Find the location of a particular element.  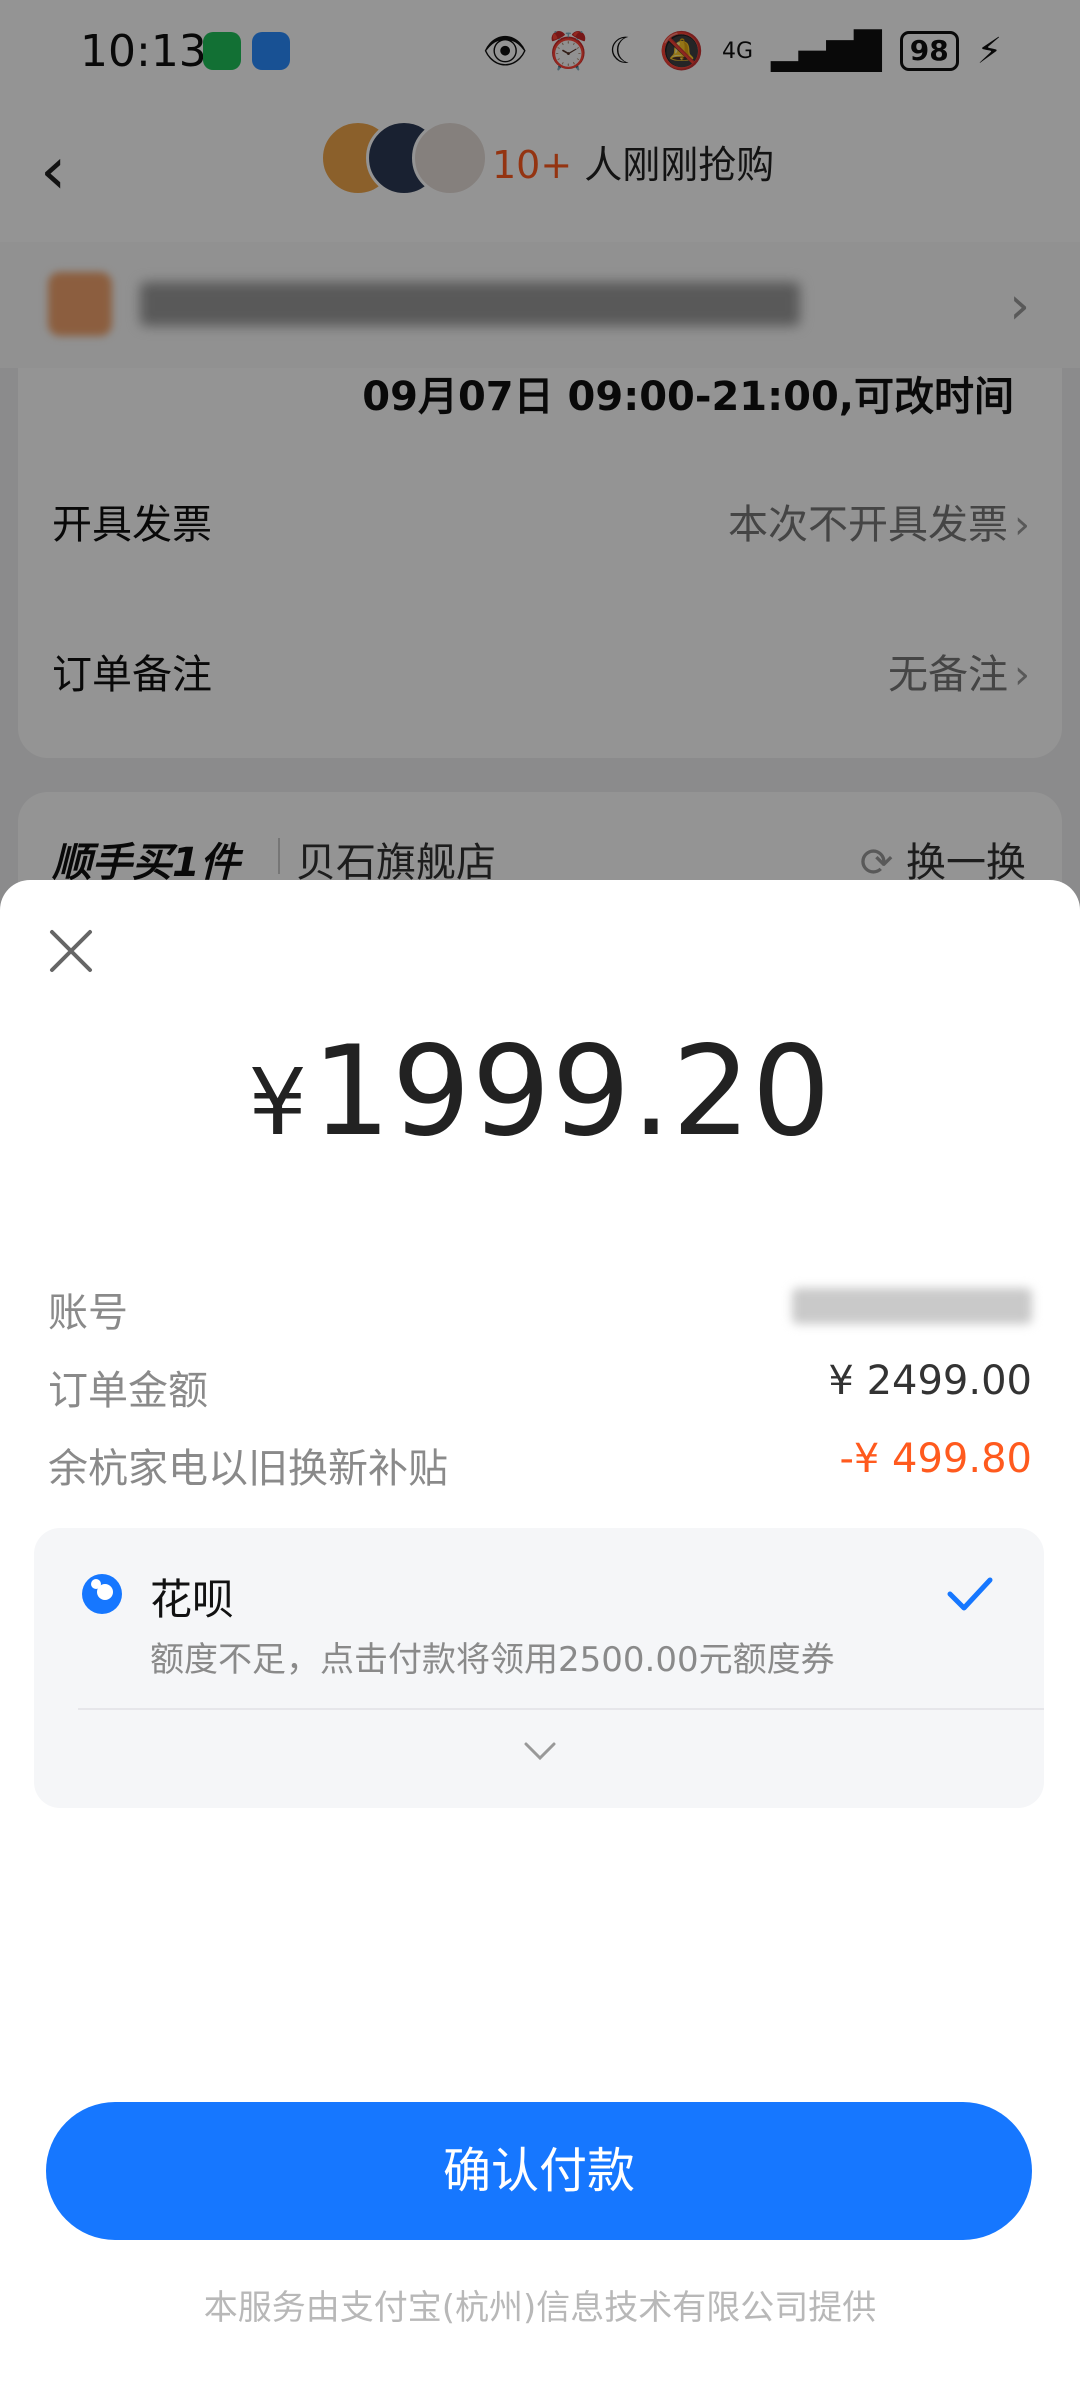

method-name: 花呗 is located at coordinates (192, 1599).